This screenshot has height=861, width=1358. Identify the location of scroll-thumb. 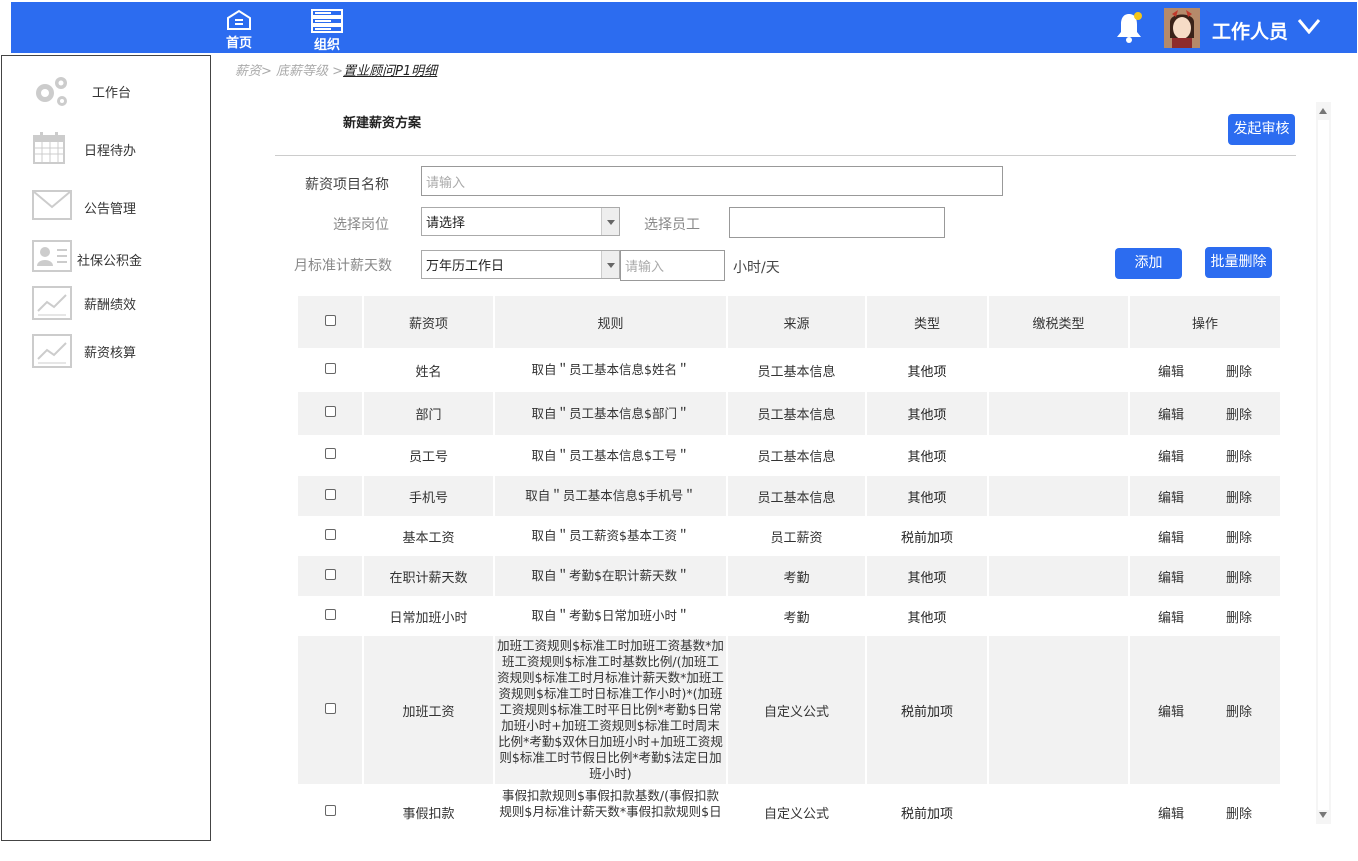
(1323, 465).